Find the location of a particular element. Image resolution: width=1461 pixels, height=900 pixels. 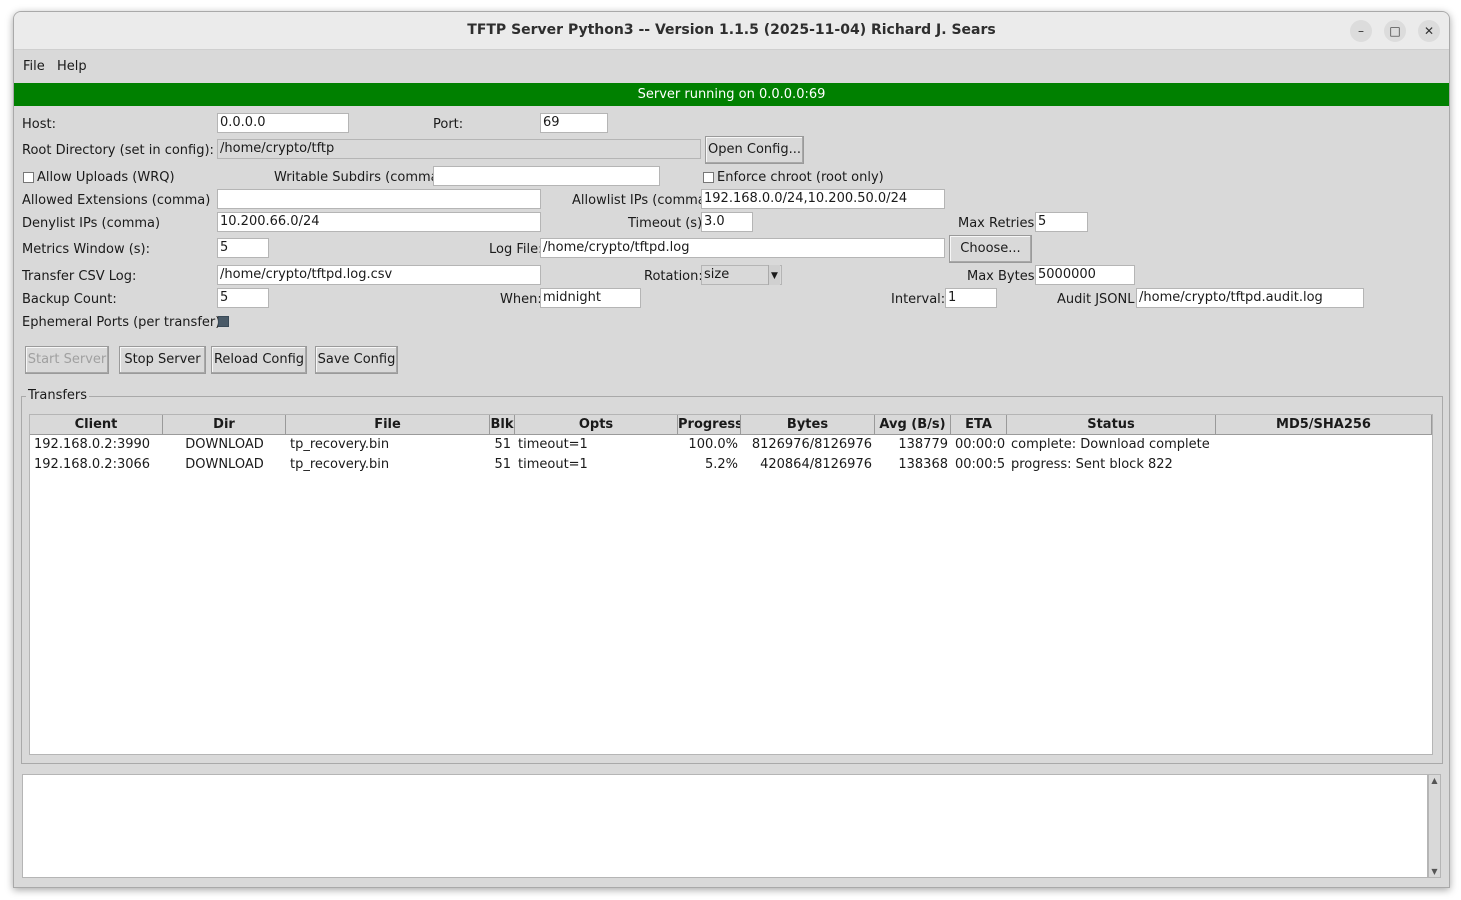

cell-avg: 138368 is located at coordinates (923, 464).